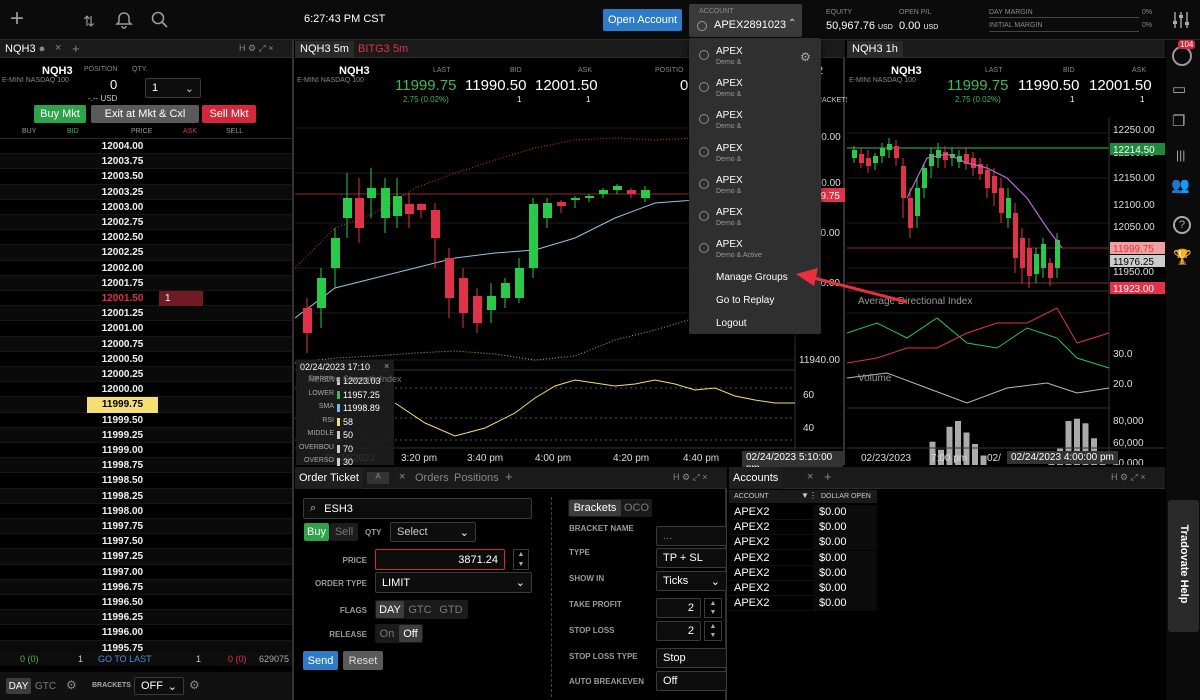 This screenshot has height=700, width=1200. What do you see at coordinates (124, 20) in the screenshot?
I see `bell-icon` at bounding box center [124, 20].